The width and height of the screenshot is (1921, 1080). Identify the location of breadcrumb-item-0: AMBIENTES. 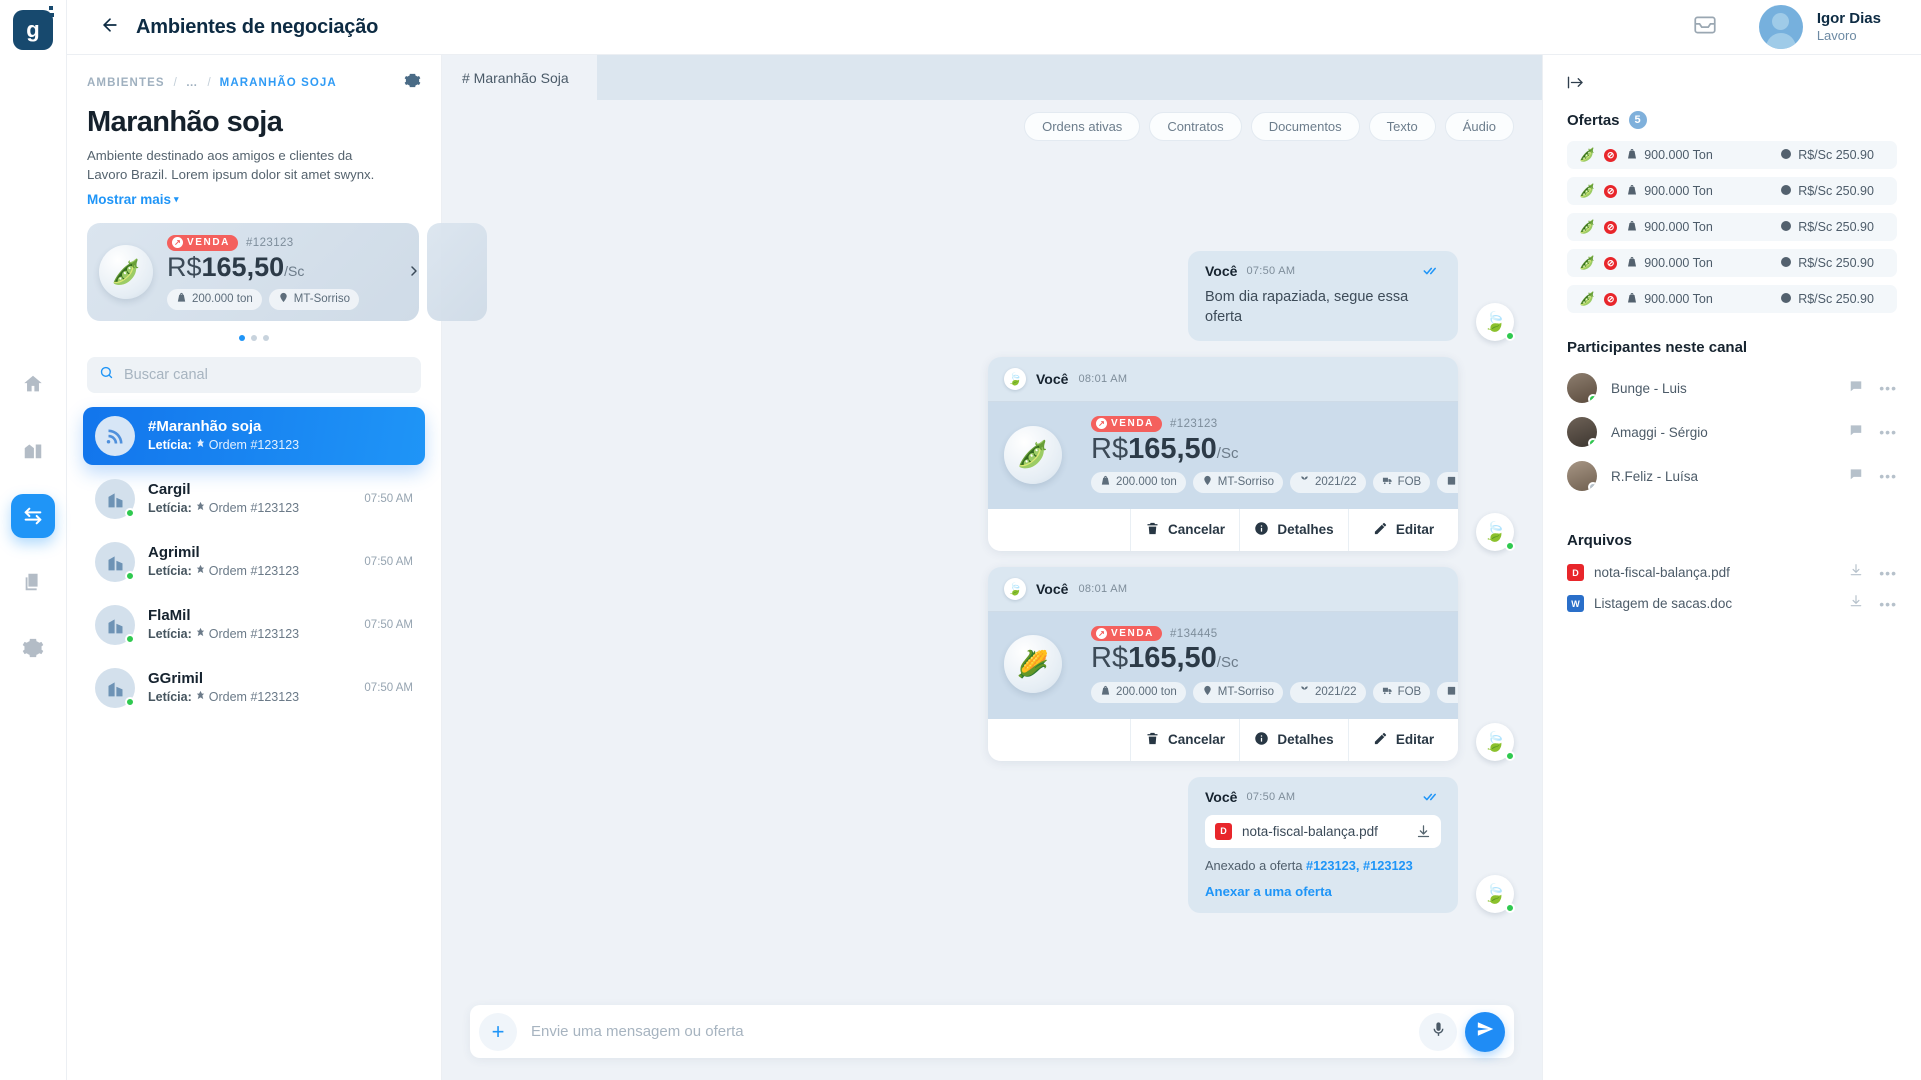
(126, 83).